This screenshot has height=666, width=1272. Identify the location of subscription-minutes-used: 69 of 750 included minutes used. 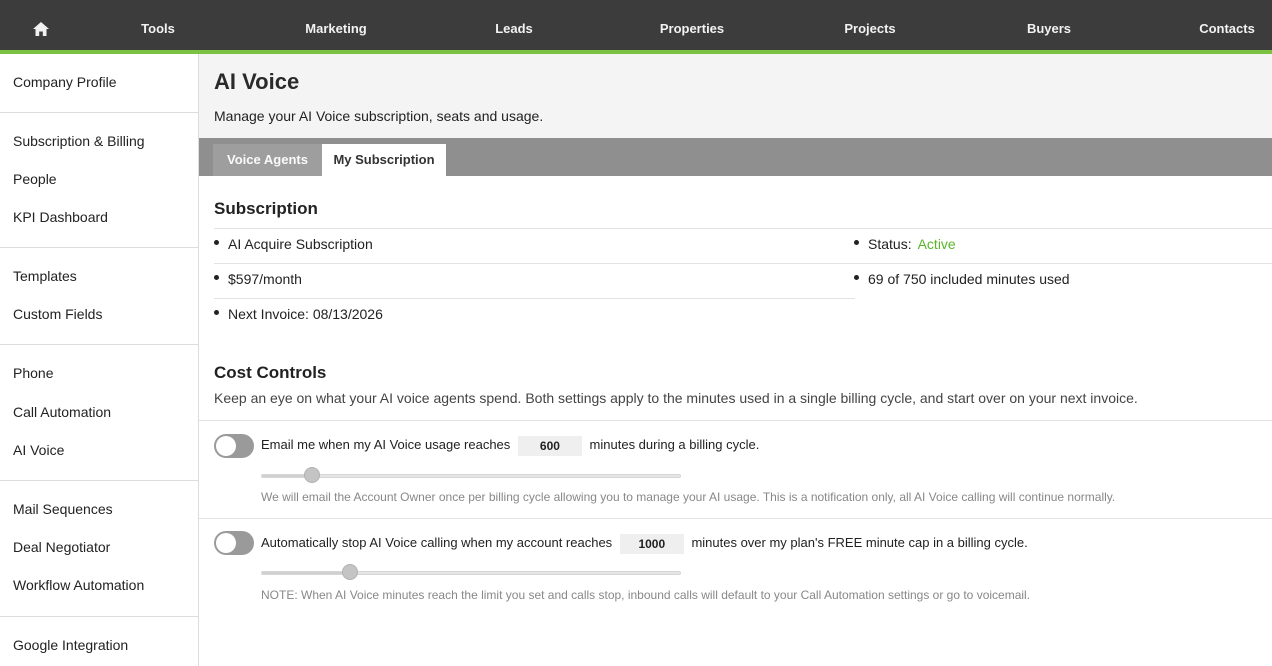
(962, 279).